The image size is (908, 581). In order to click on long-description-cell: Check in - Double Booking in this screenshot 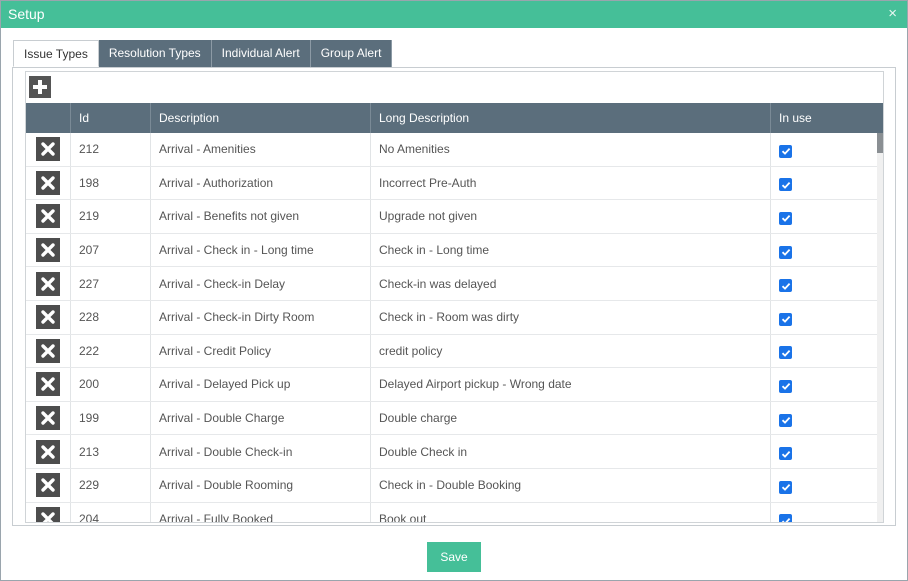, I will do `click(571, 485)`.